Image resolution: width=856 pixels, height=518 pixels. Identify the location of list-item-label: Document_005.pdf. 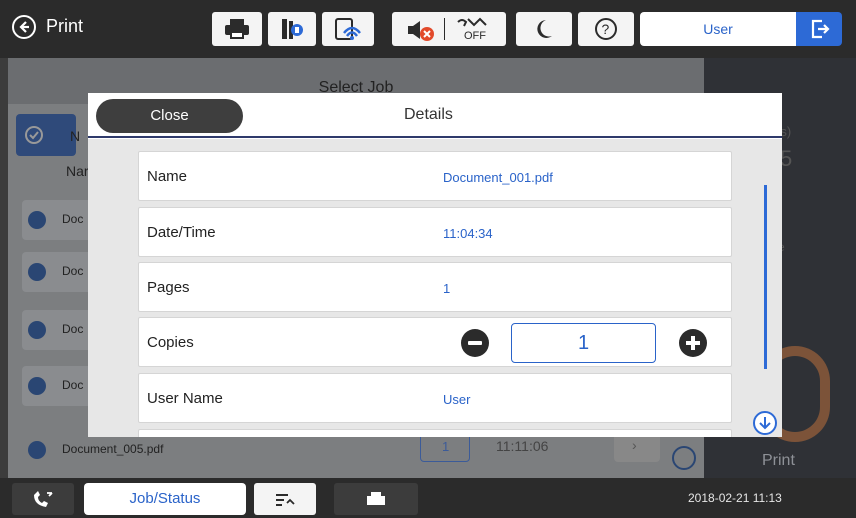
(113, 449).